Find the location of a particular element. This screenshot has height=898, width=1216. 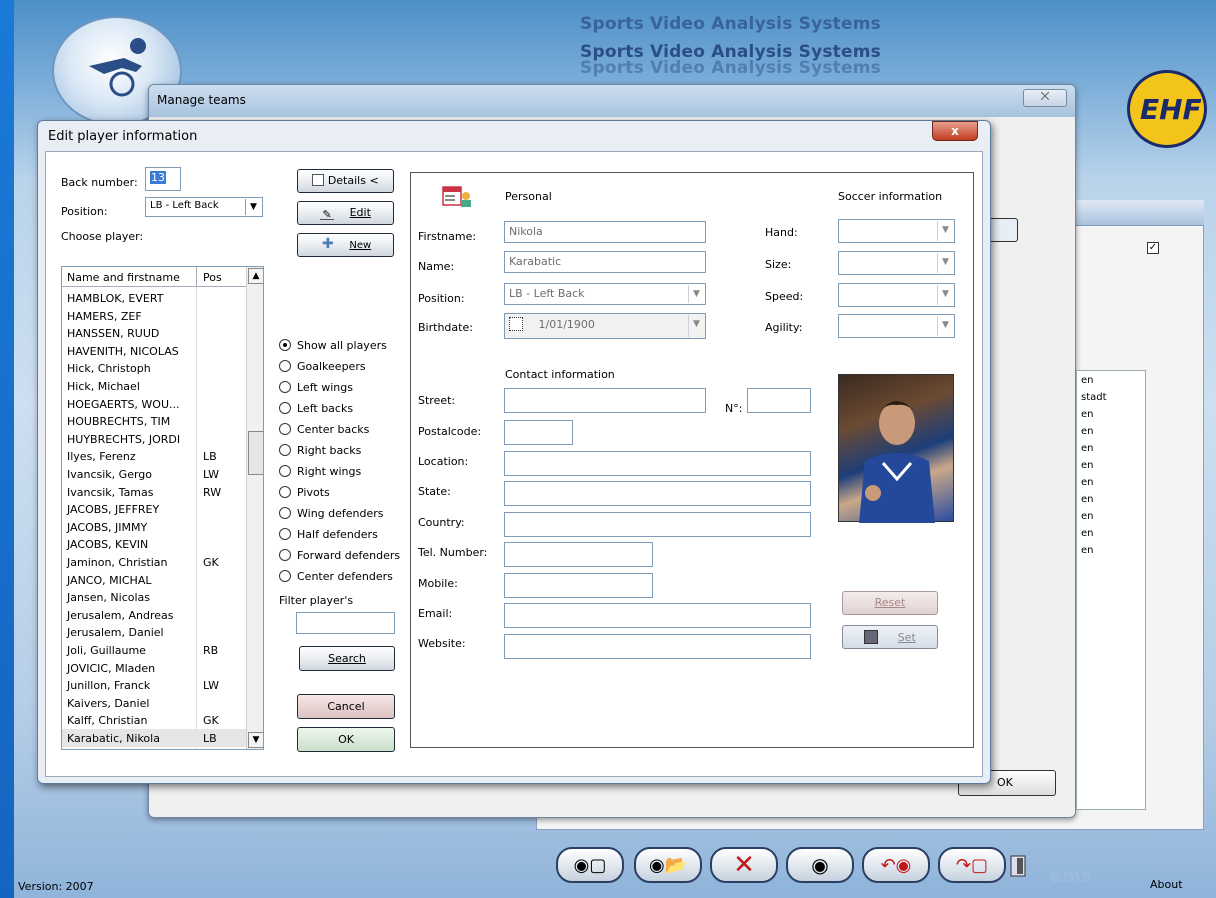

player-row: HAVENITH, NICOLAS is located at coordinates (154, 351).